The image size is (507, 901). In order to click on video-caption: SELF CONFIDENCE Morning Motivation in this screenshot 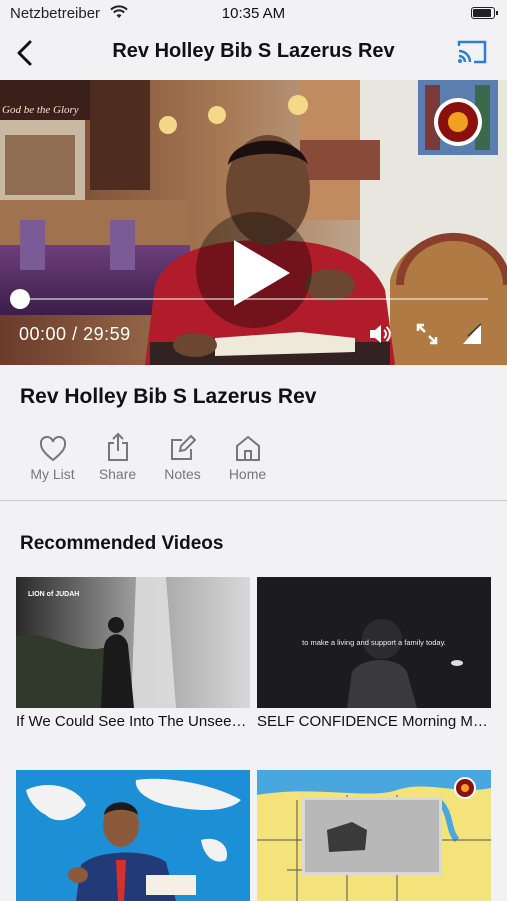, I will do `click(375, 721)`.